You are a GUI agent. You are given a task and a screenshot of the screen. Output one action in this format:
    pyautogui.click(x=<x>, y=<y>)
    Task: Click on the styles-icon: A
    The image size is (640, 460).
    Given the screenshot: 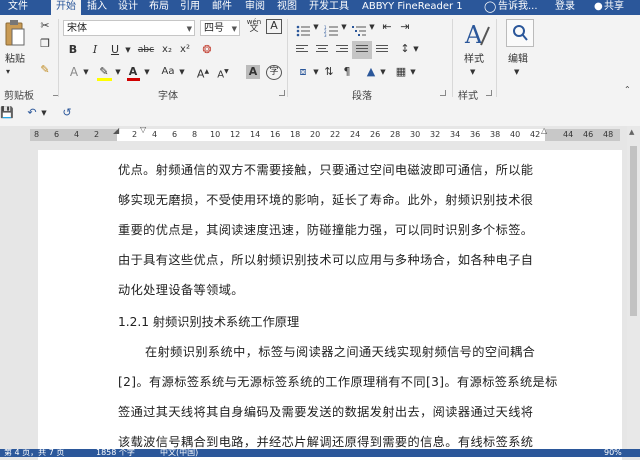 What is the action you would take?
    pyautogui.click(x=477, y=35)
    